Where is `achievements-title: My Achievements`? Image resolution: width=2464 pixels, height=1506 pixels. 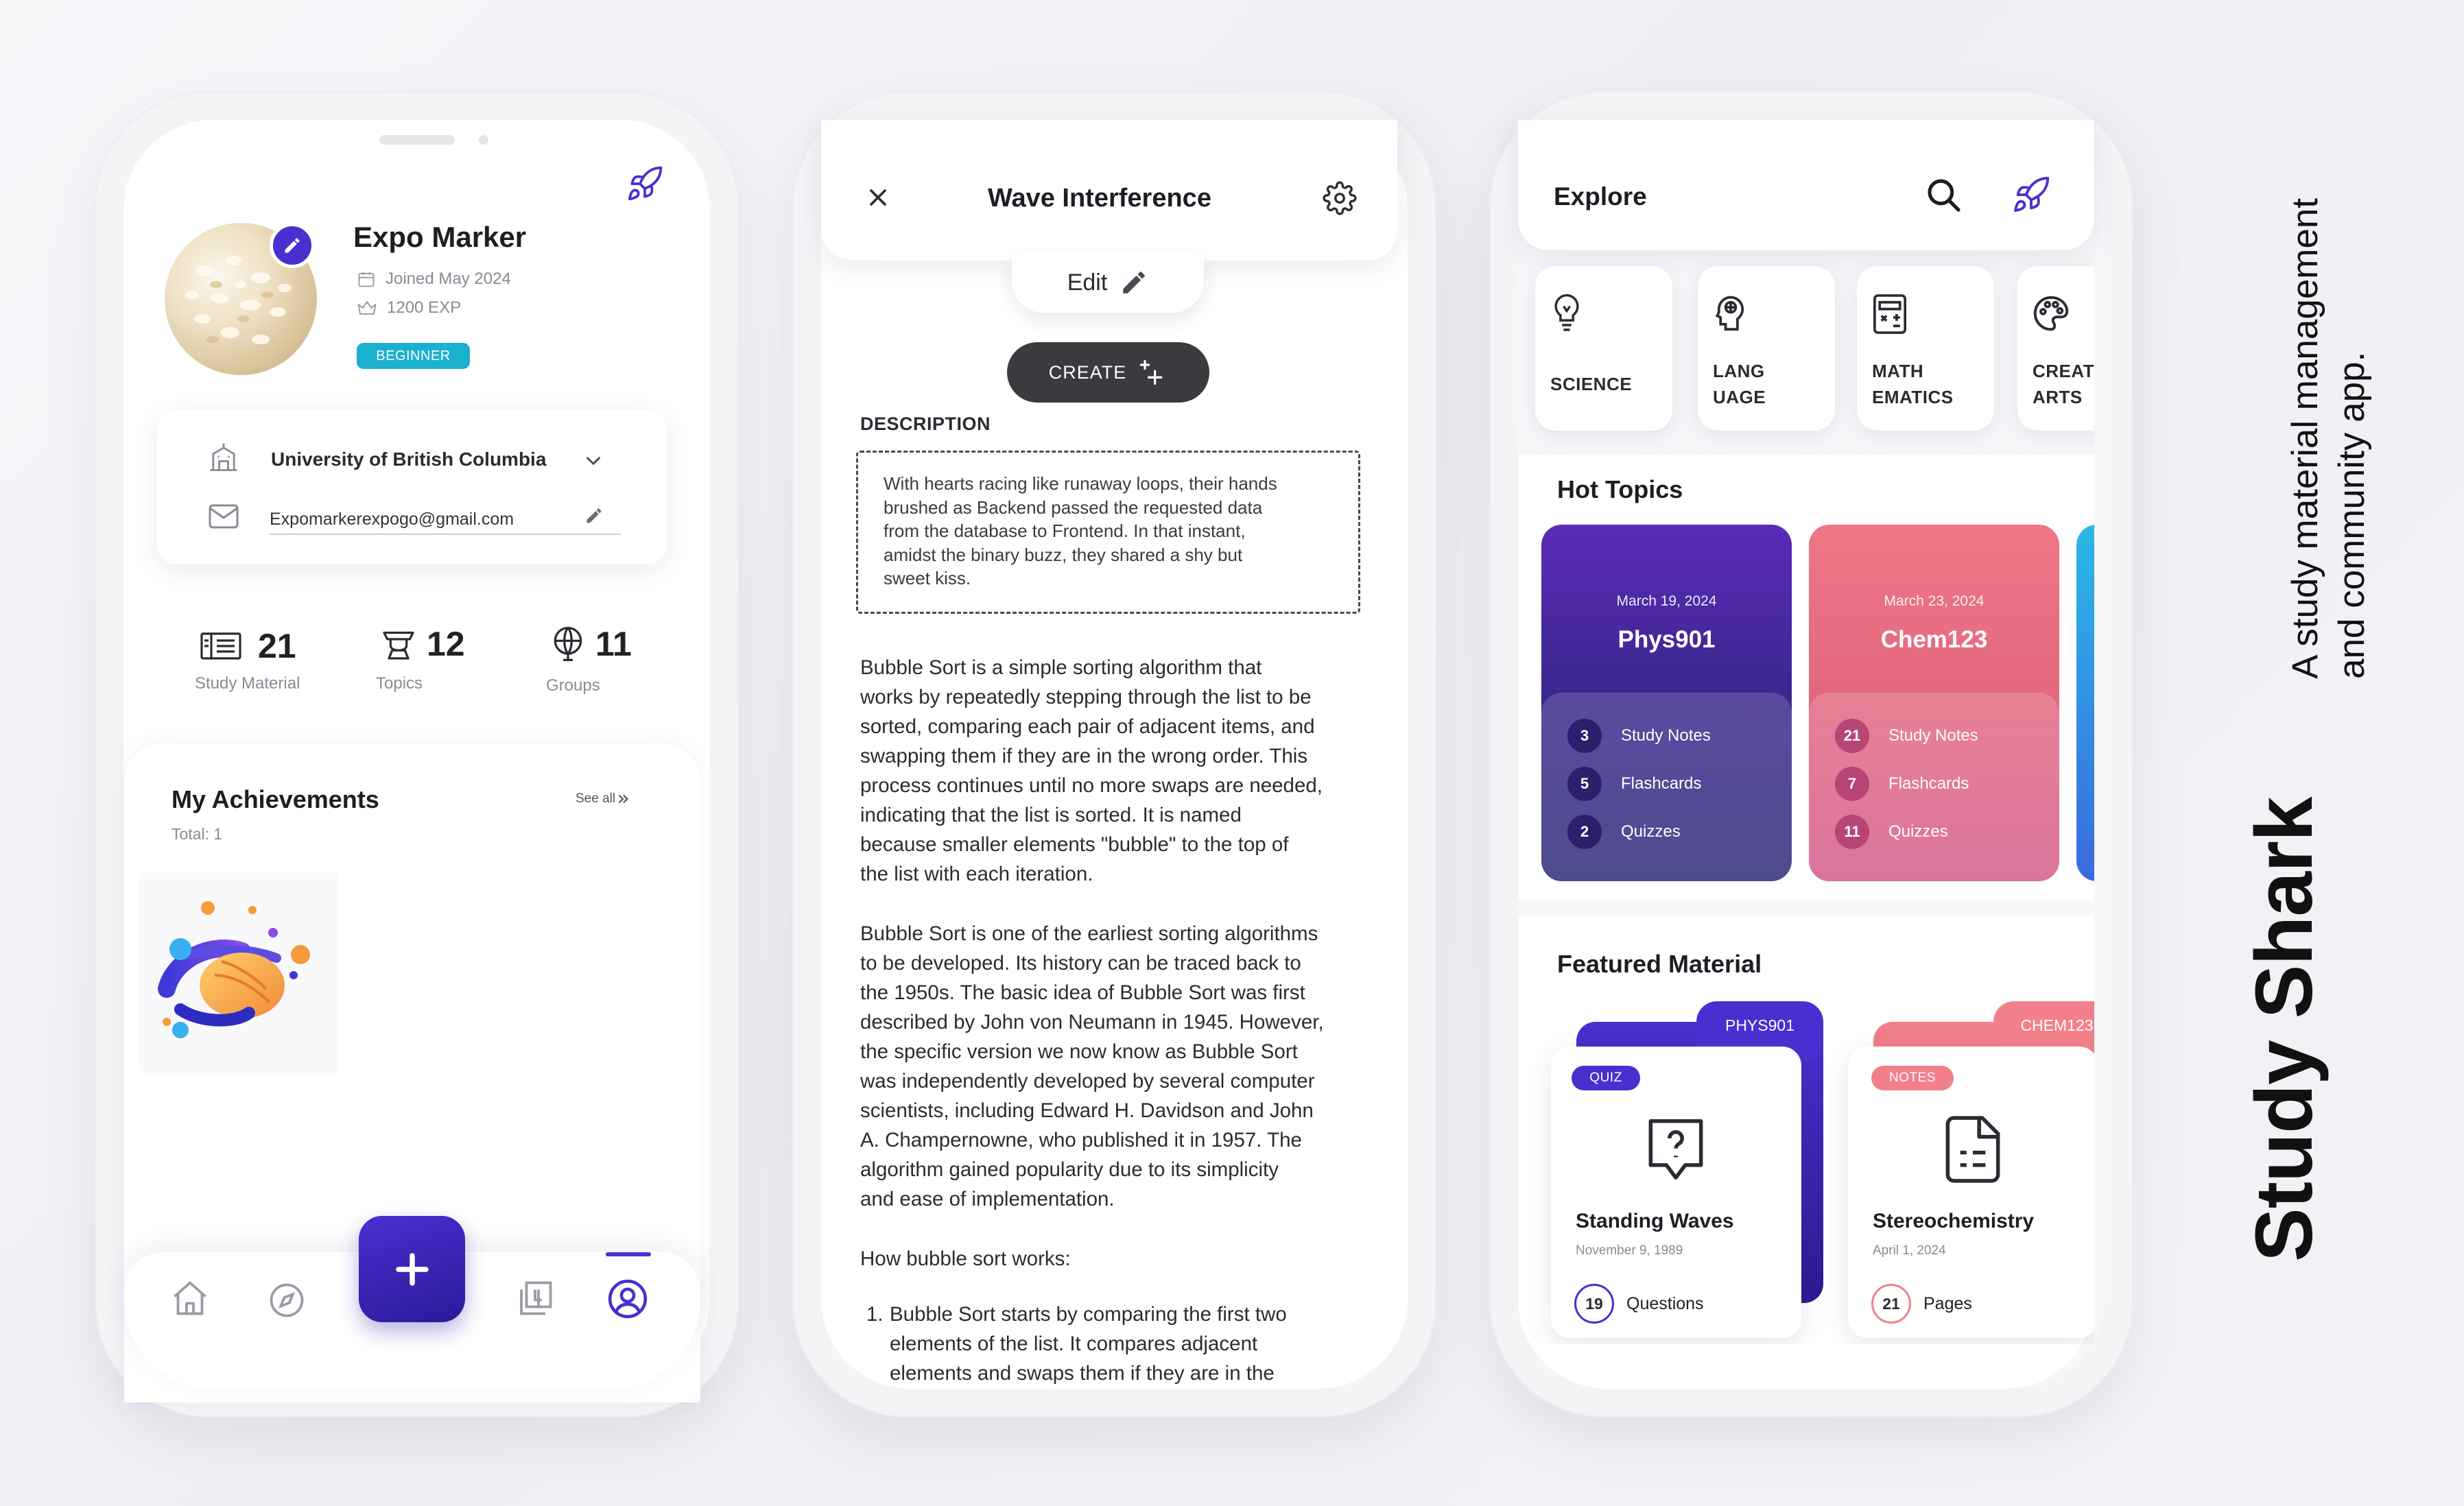 achievements-title: My Achievements is located at coordinates (275, 799).